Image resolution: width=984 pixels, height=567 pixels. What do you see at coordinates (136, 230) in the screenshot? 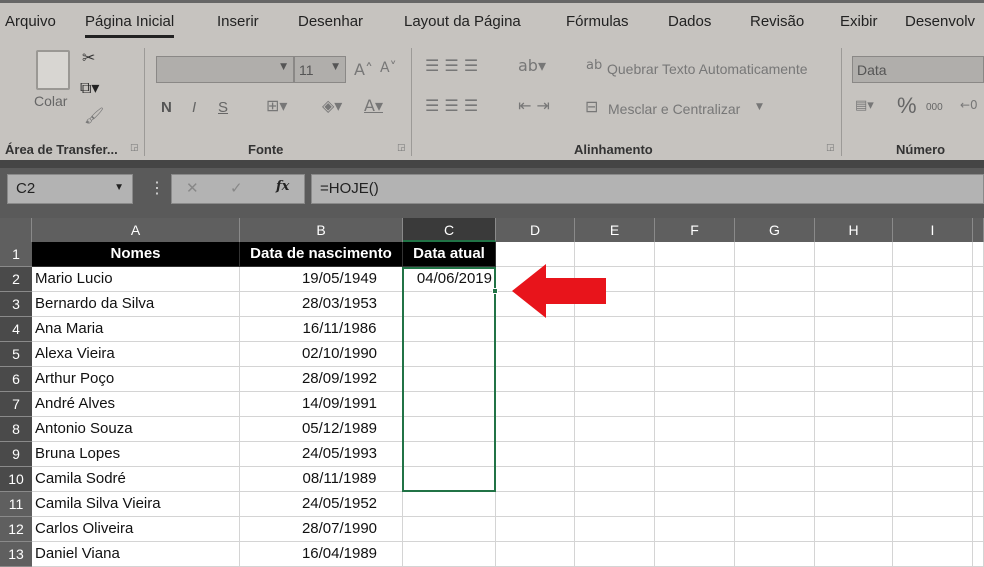
I see `column-header: A` at bounding box center [136, 230].